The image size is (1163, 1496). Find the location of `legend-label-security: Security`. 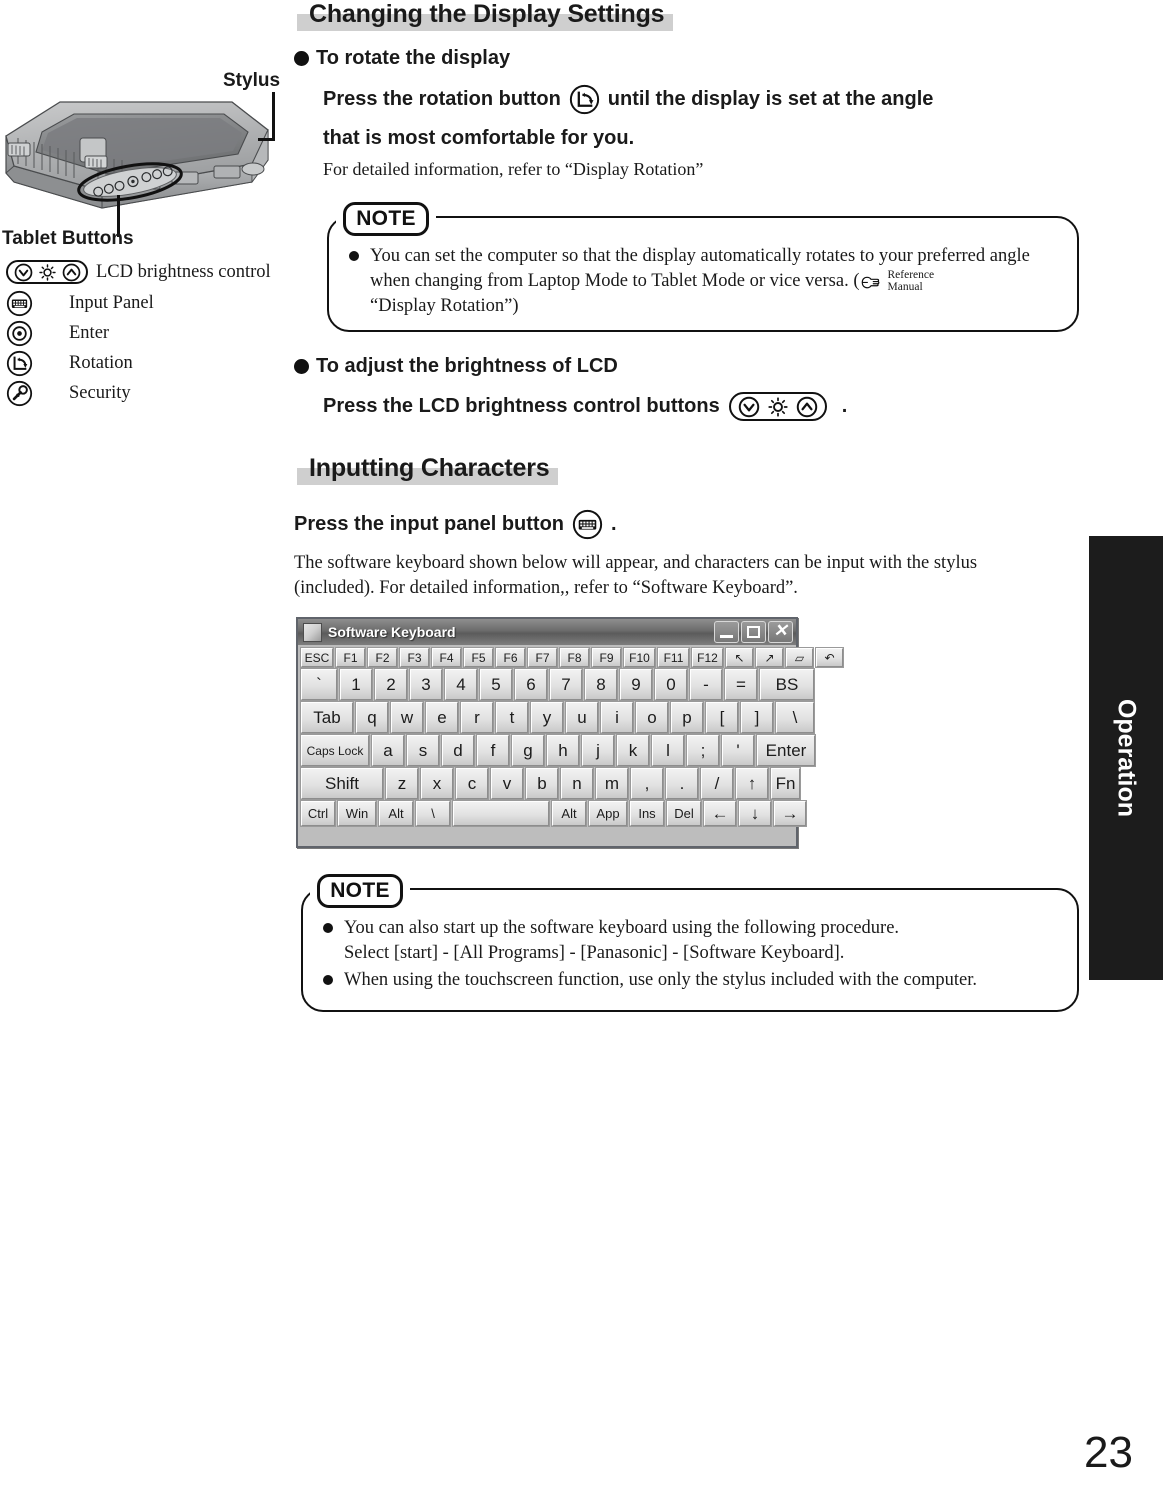

legend-label-security: Security is located at coordinates (100, 393).